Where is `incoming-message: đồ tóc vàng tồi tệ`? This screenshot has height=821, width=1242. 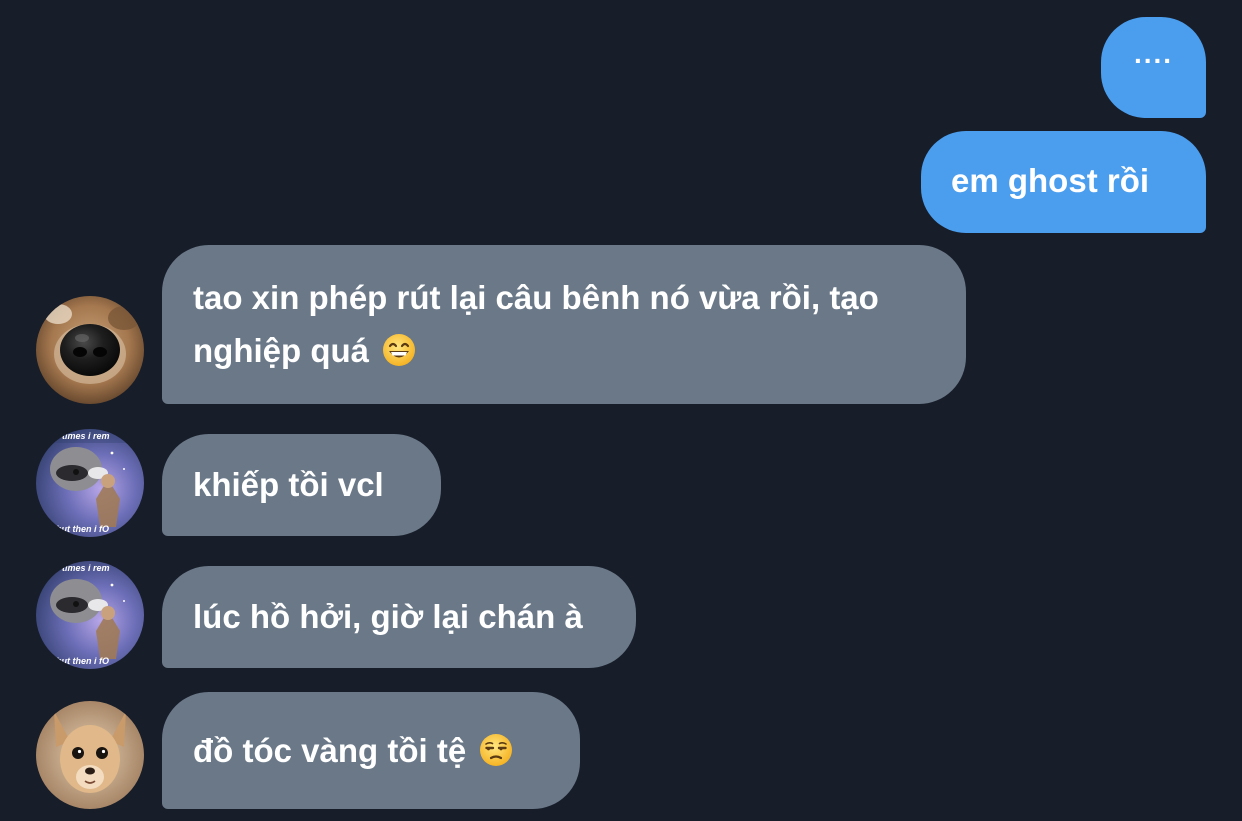 incoming-message: đồ tóc vàng tồi tệ is located at coordinates (371, 750).